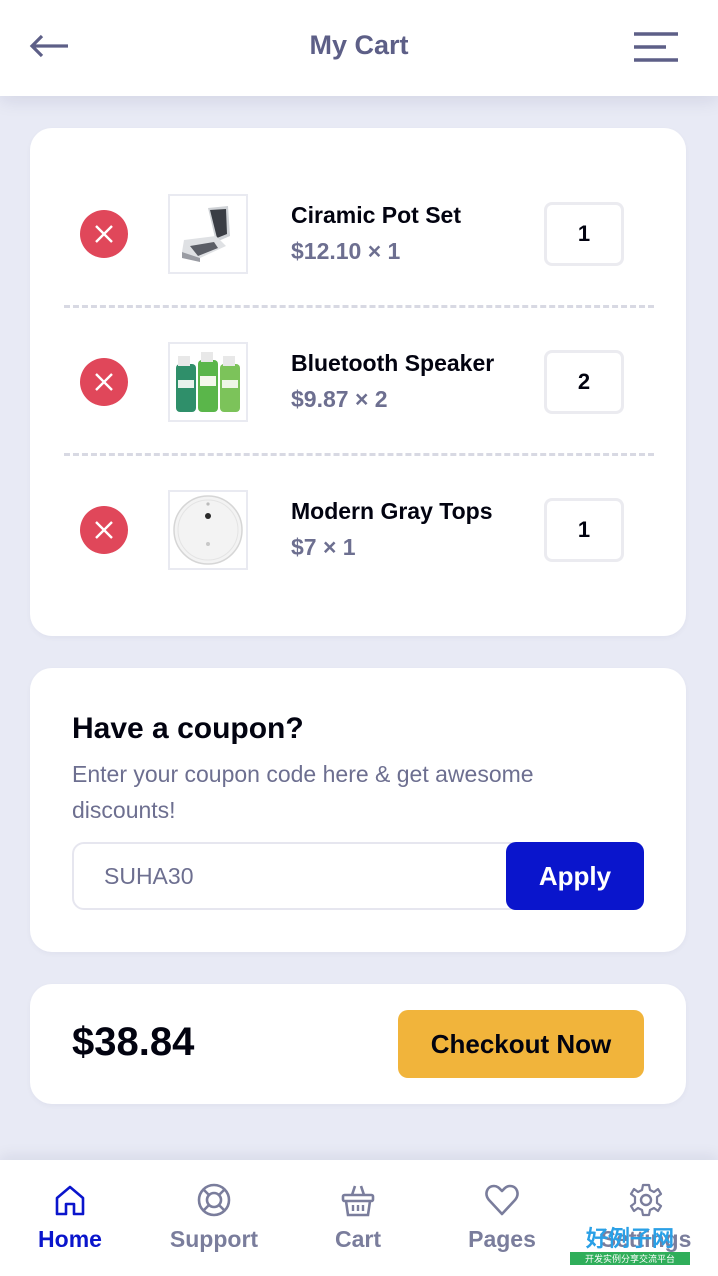  I want to click on hamburger-icon, so click(656, 47).